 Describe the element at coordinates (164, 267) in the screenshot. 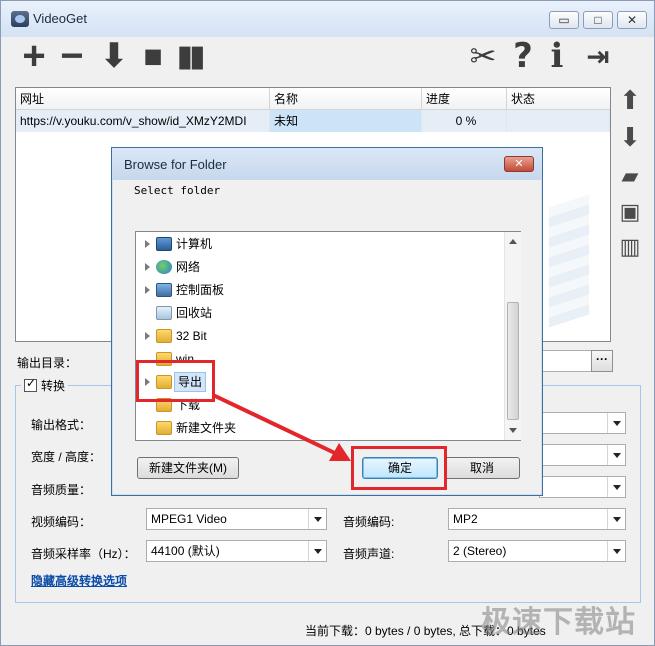

I see `network-icon` at that location.